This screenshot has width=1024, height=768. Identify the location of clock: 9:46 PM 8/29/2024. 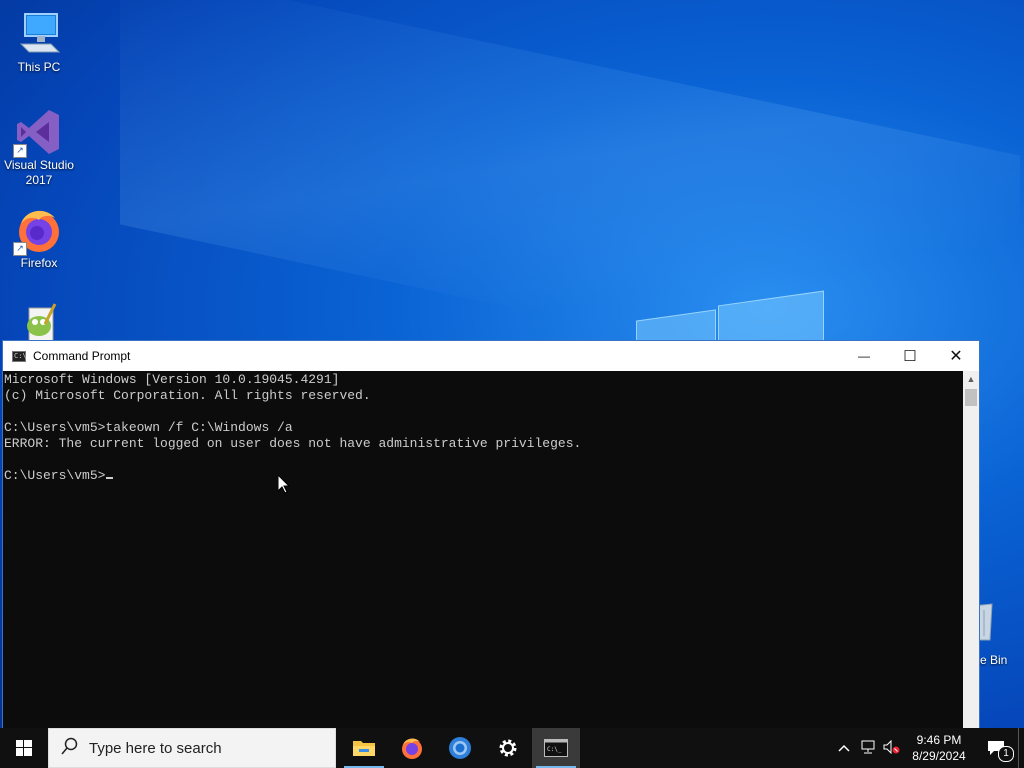
(939, 748).